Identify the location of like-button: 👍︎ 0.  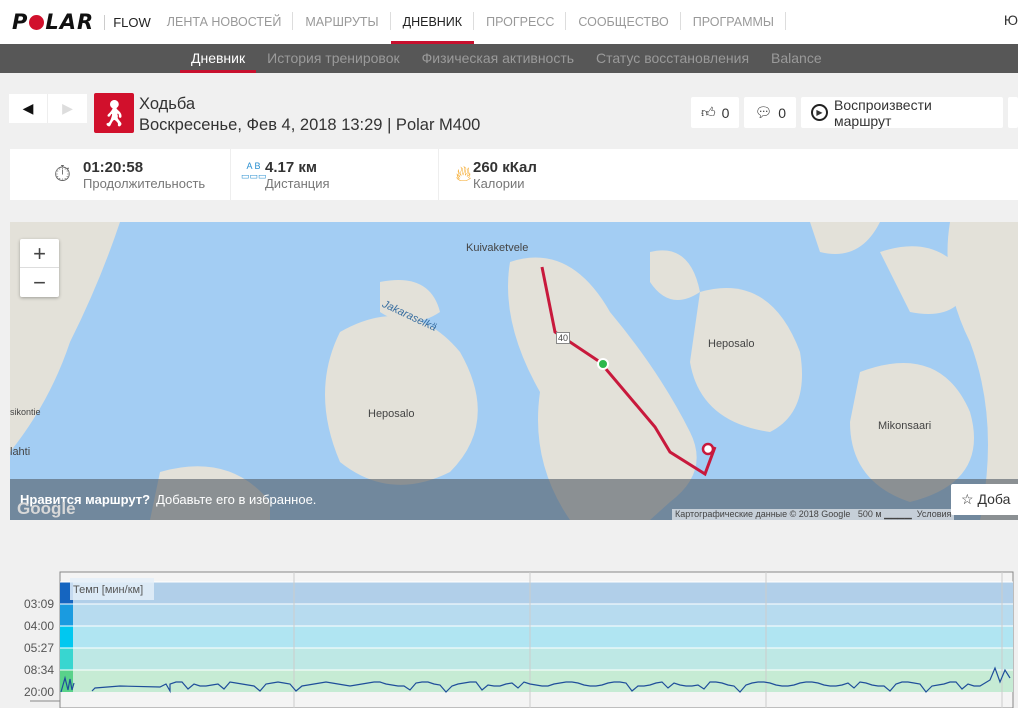
(715, 112).